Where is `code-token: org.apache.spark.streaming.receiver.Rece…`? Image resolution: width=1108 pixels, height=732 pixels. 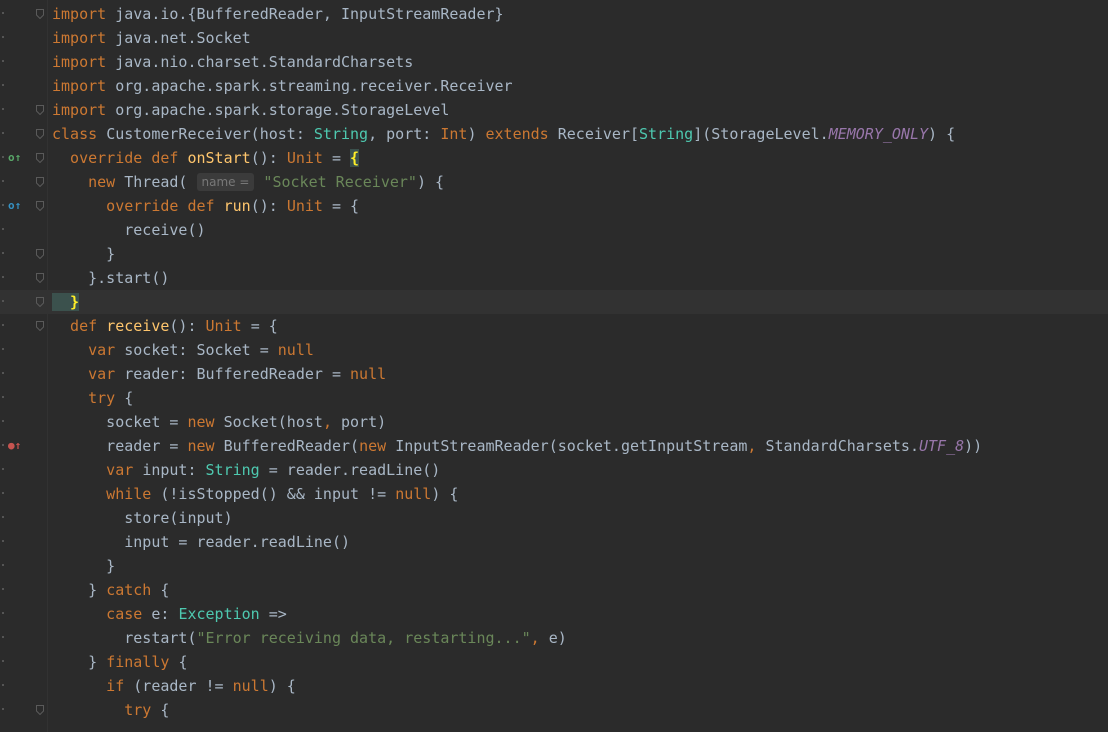
code-token: org.apache.spark.streaming.receiver.Rece… is located at coordinates (314, 86).